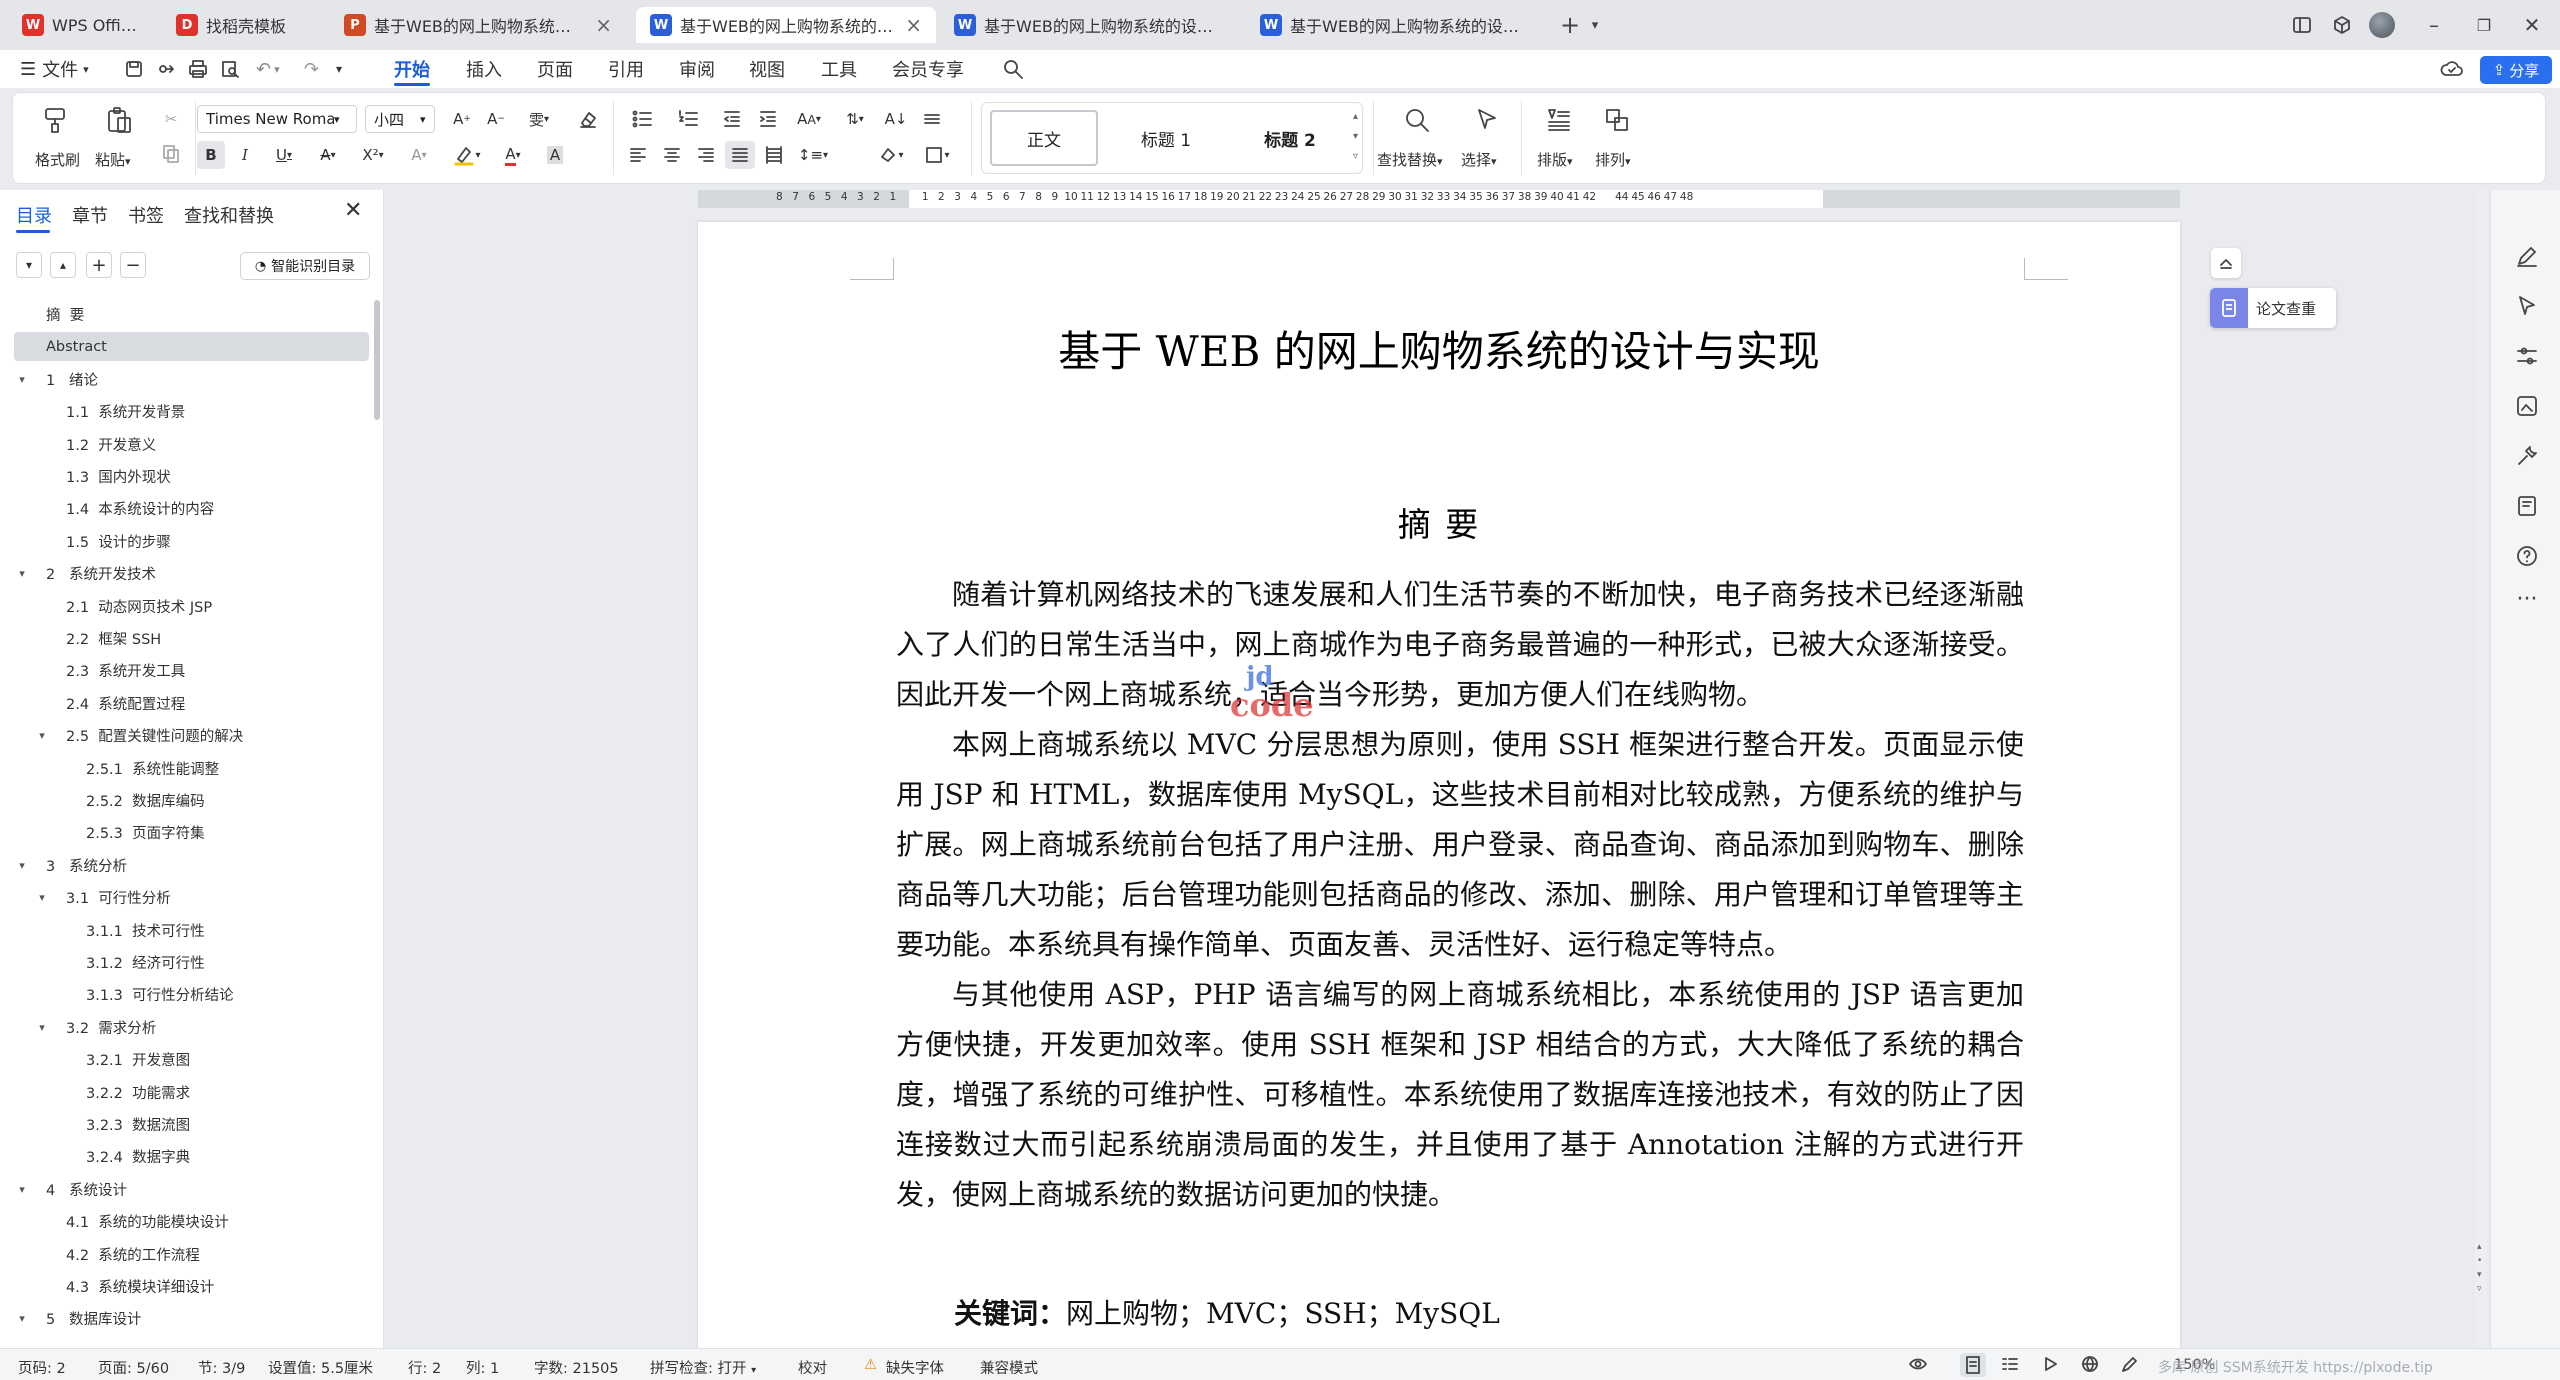  I want to click on toc-item: 1.1 系统开发背景, so click(191, 411).